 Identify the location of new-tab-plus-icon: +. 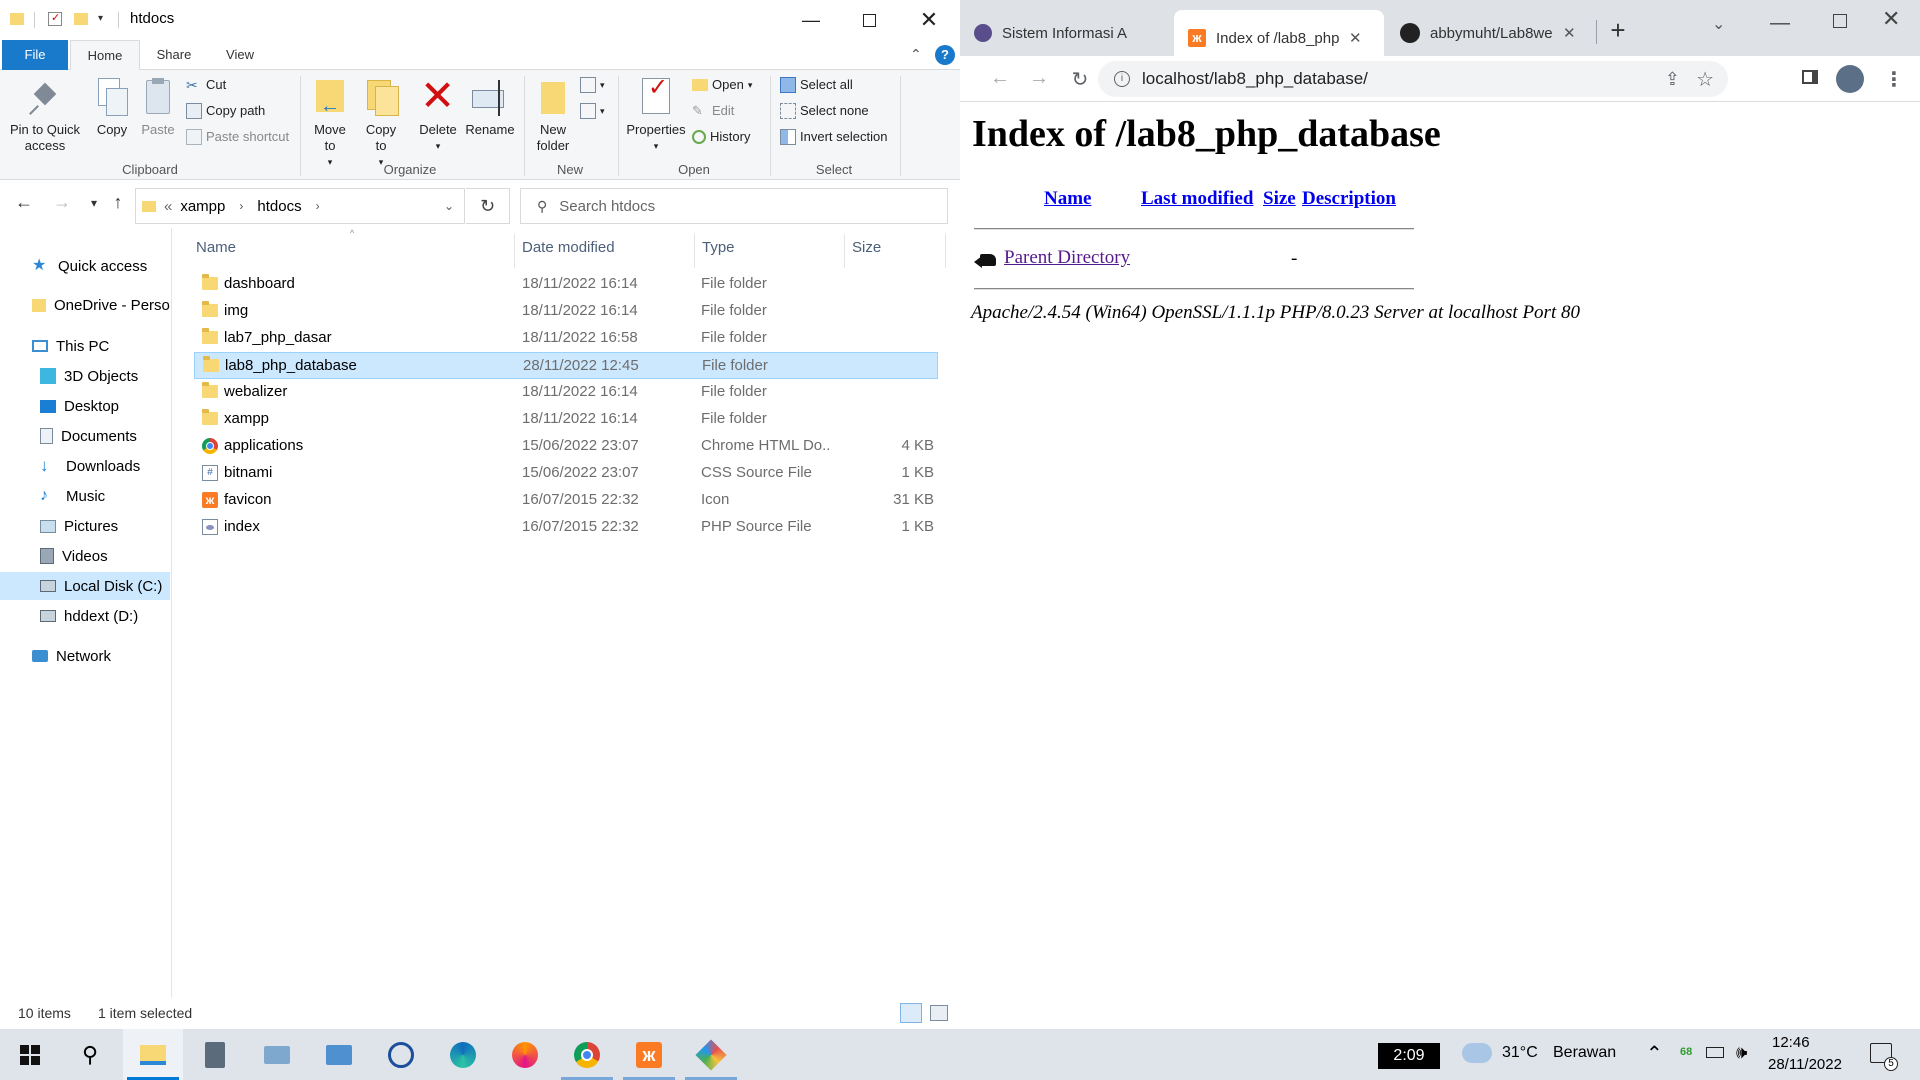
(1618, 30).